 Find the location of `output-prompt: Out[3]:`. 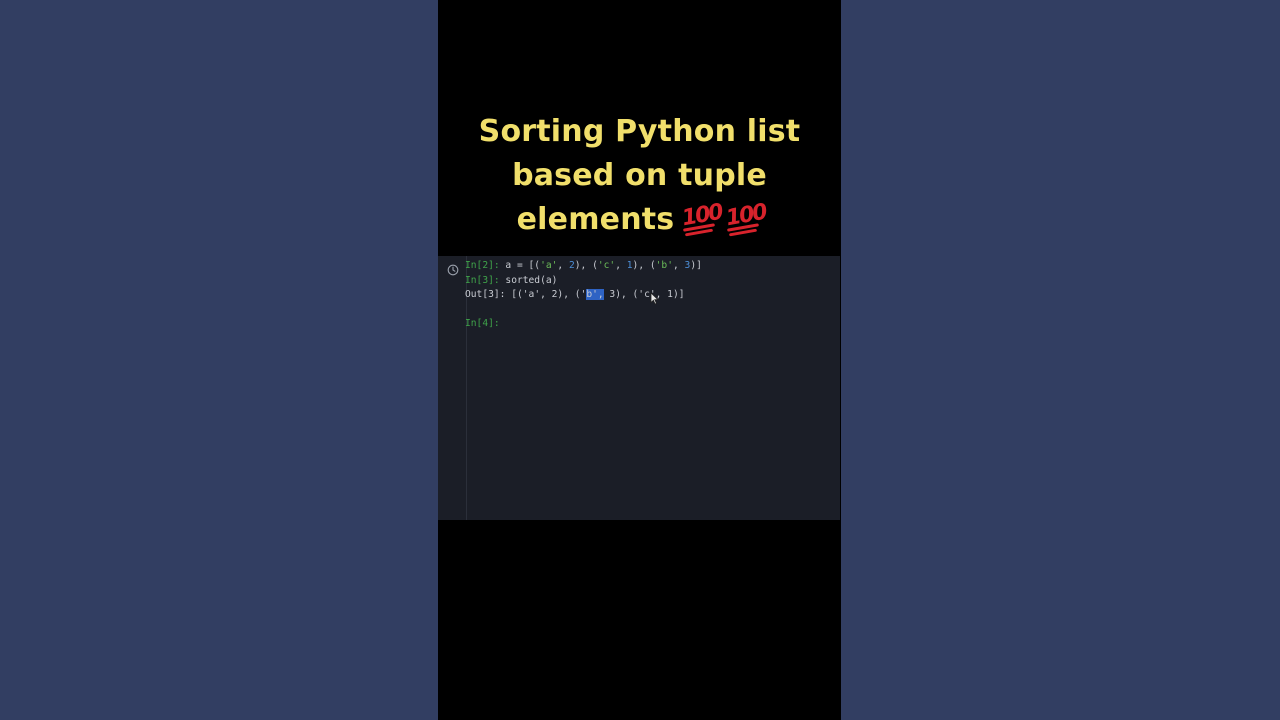

output-prompt: Out[3]: is located at coordinates (485, 294).